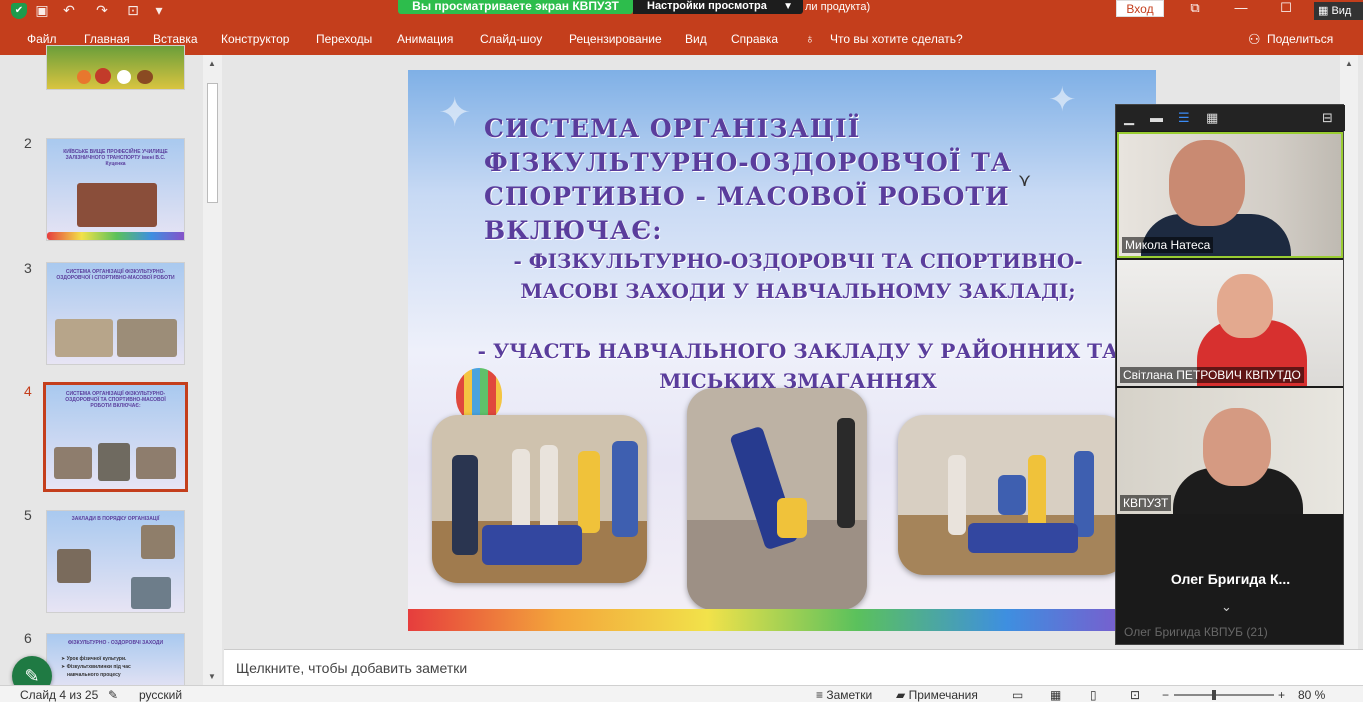  I want to click on single-view-icon: ▬, so click(1156, 117).